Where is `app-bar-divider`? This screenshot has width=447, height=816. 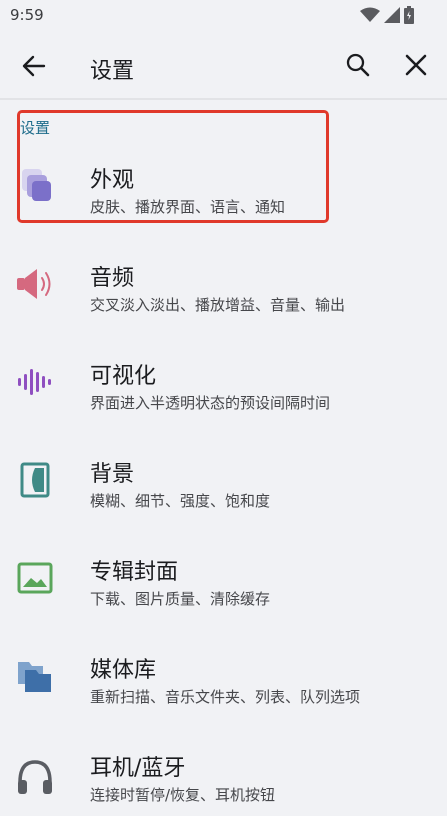 app-bar-divider is located at coordinates (223, 99).